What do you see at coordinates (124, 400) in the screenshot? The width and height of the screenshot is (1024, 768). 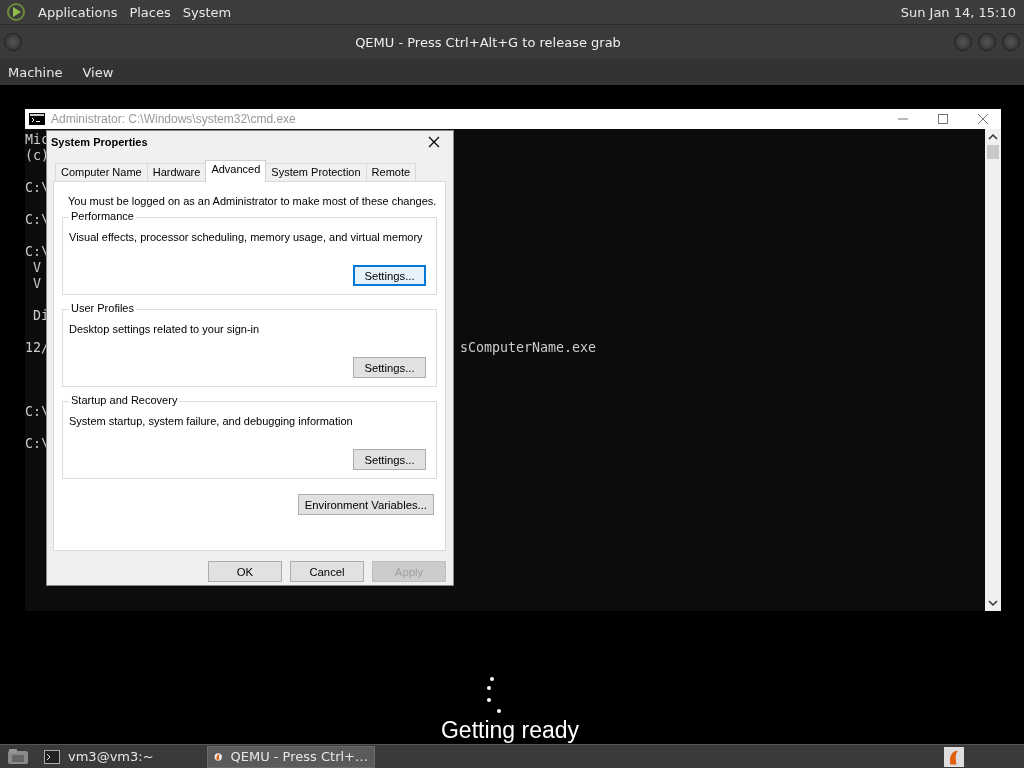 I see `group-title: Startup and Recovery` at bounding box center [124, 400].